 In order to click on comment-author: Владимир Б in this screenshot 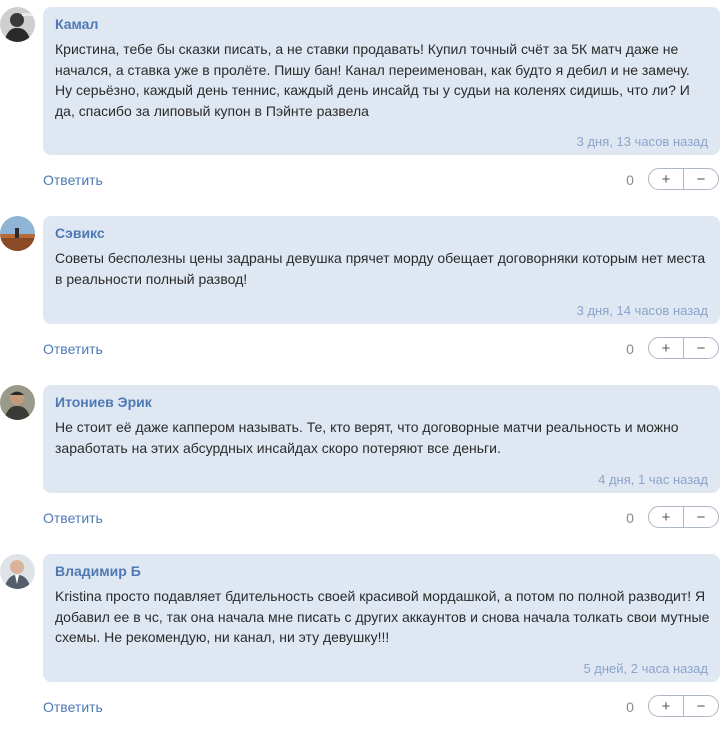, I will do `click(381, 571)`.